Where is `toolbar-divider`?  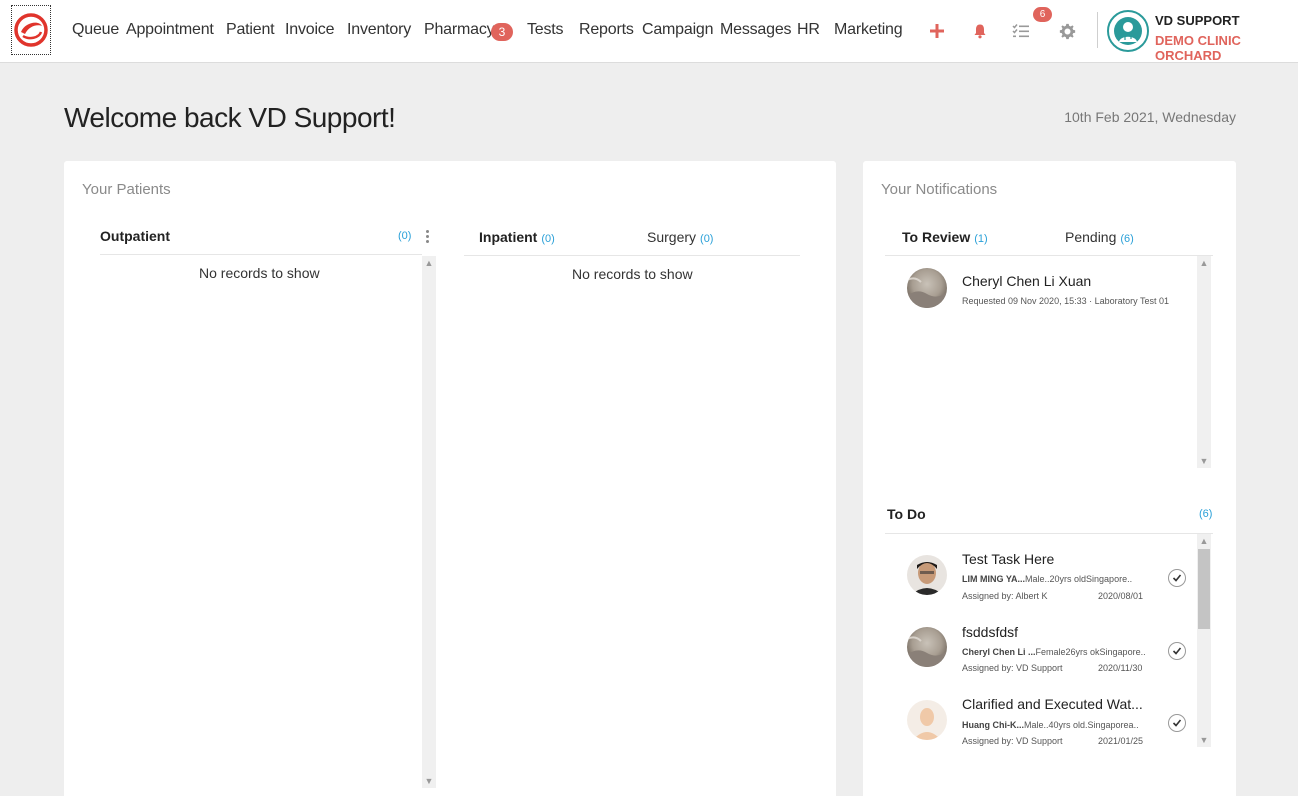 toolbar-divider is located at coordinates (1097, 30).